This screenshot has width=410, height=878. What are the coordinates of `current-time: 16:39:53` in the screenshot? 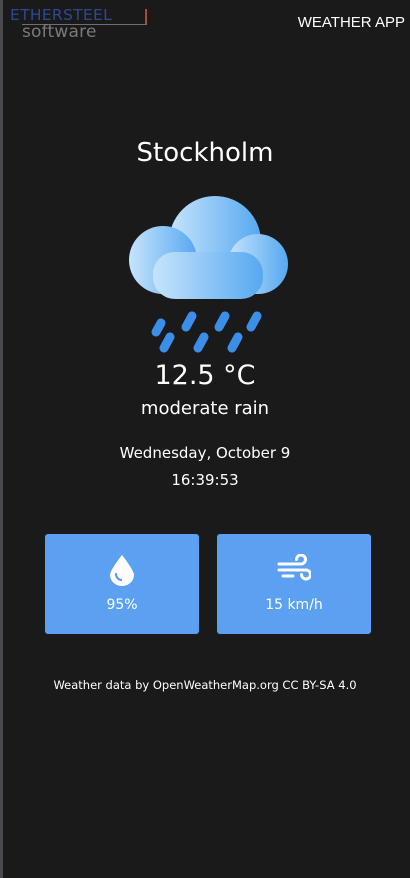 It's located at (205, 480).